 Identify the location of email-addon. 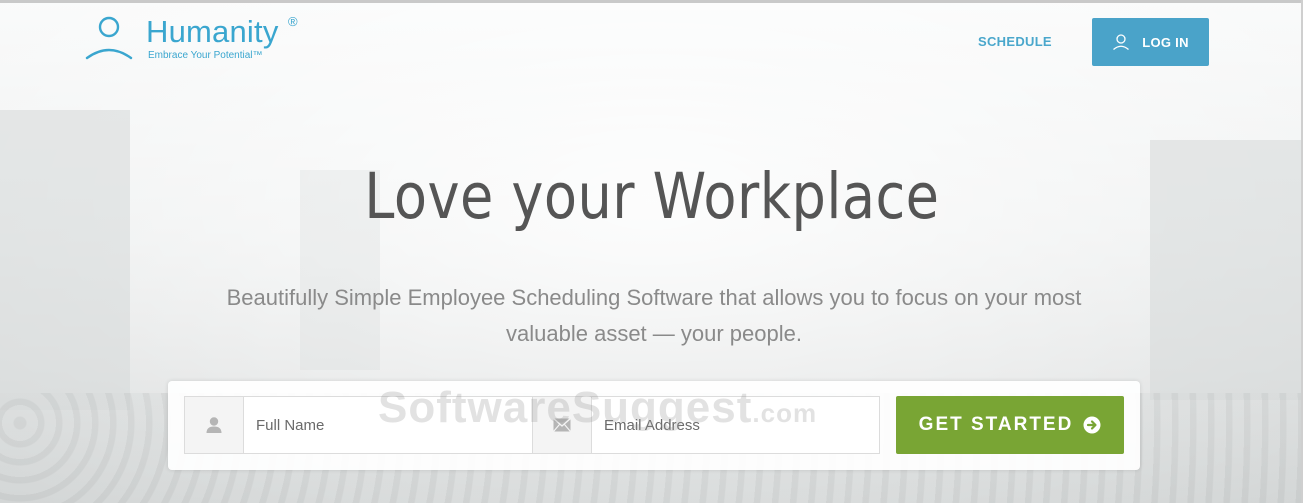
(562, 425).